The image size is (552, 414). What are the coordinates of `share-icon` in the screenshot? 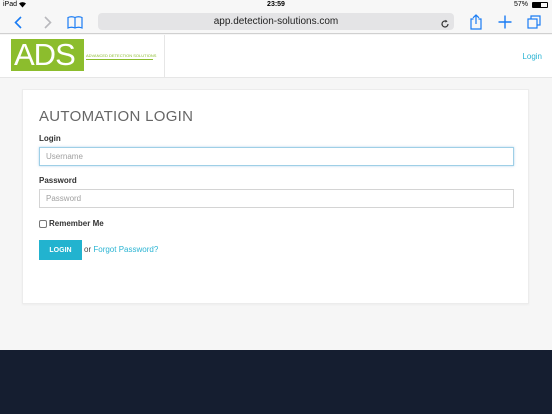 It's located at (476, 22).